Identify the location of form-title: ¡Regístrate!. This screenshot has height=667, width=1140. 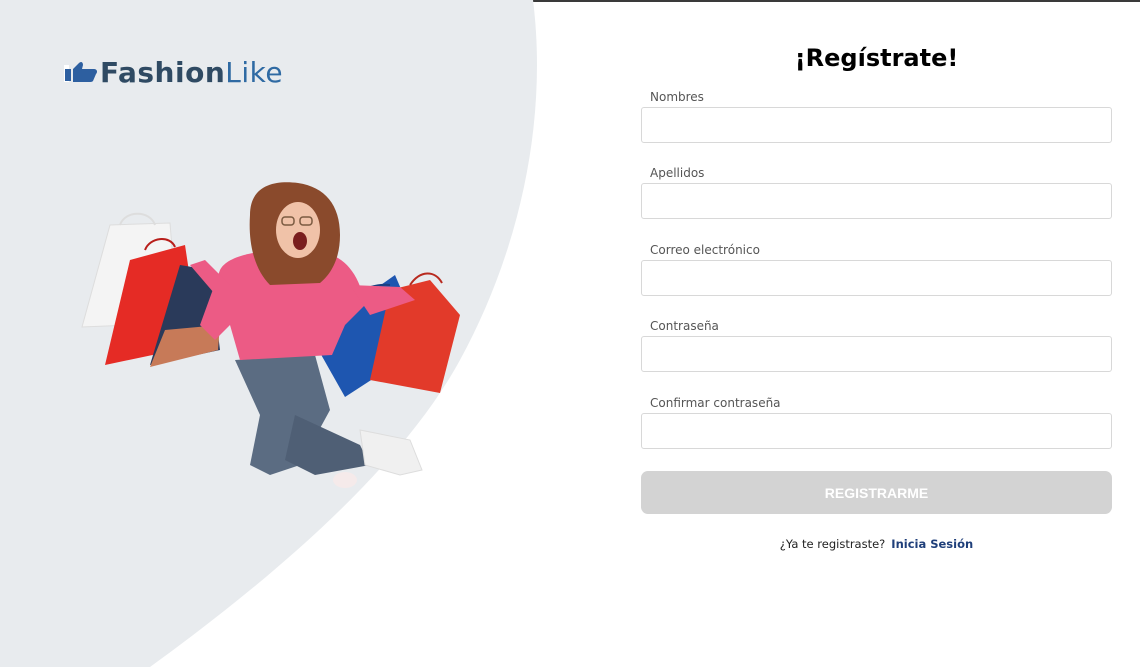
(876, 58).